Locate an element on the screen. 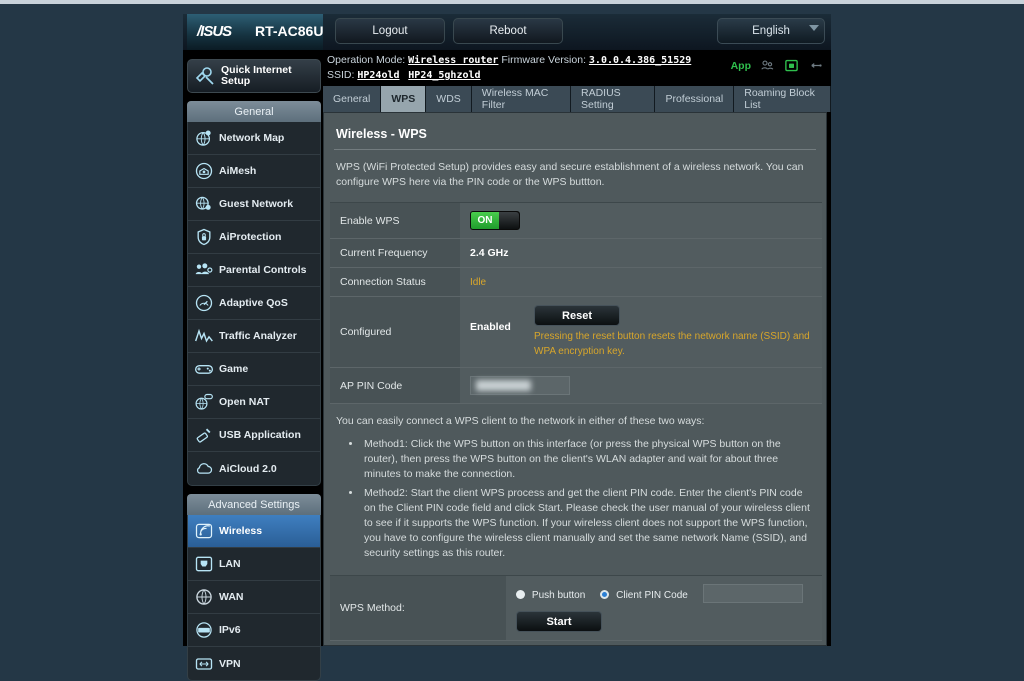 Image resolution: width=1024 pixels, height=681 pixels. sidebar-item-aicloud: AiCloud 2.0 is located at coordinates (254, 468).